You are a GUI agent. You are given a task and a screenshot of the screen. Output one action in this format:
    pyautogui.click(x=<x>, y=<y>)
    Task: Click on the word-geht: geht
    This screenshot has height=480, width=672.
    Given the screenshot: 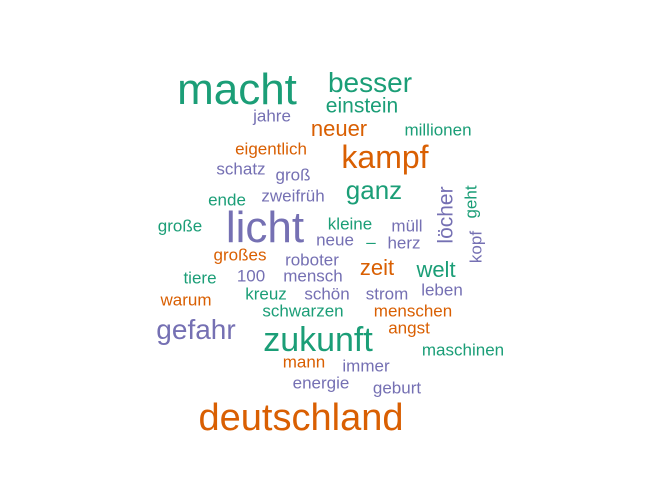 What is the action you would take?
    pyautogui.click(x=471, y=202)
    